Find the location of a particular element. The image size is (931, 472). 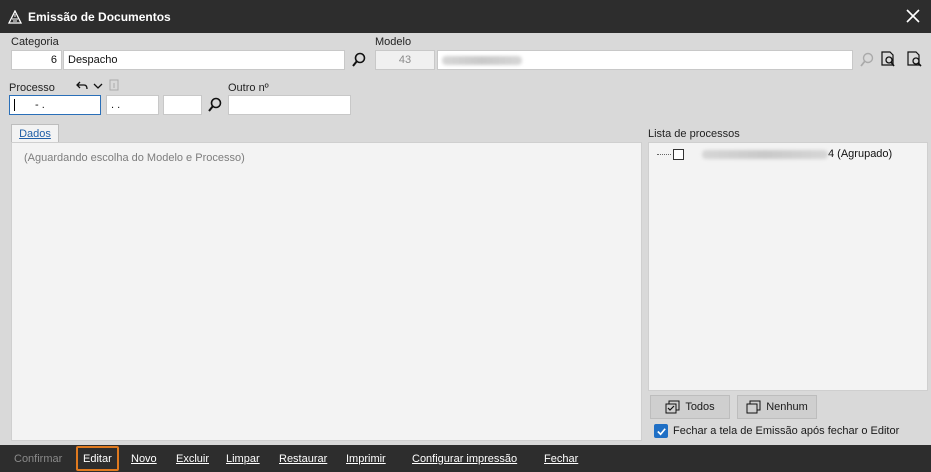

todos-label: Todos is located at coordinates (700, 407).